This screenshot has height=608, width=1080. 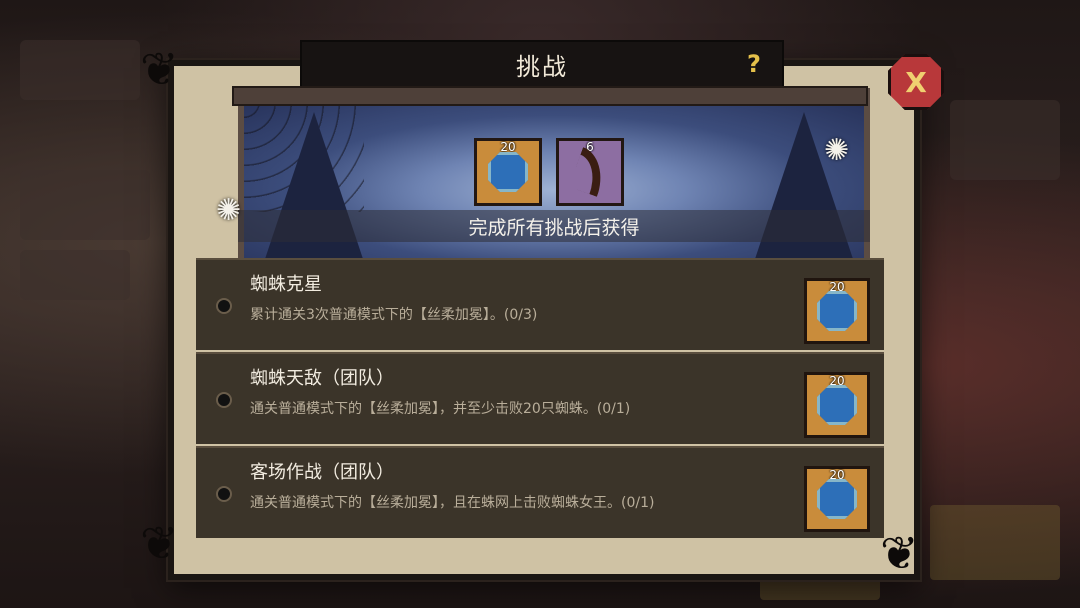 I want to click on reward-count: 20, so click(x=508, y=147).